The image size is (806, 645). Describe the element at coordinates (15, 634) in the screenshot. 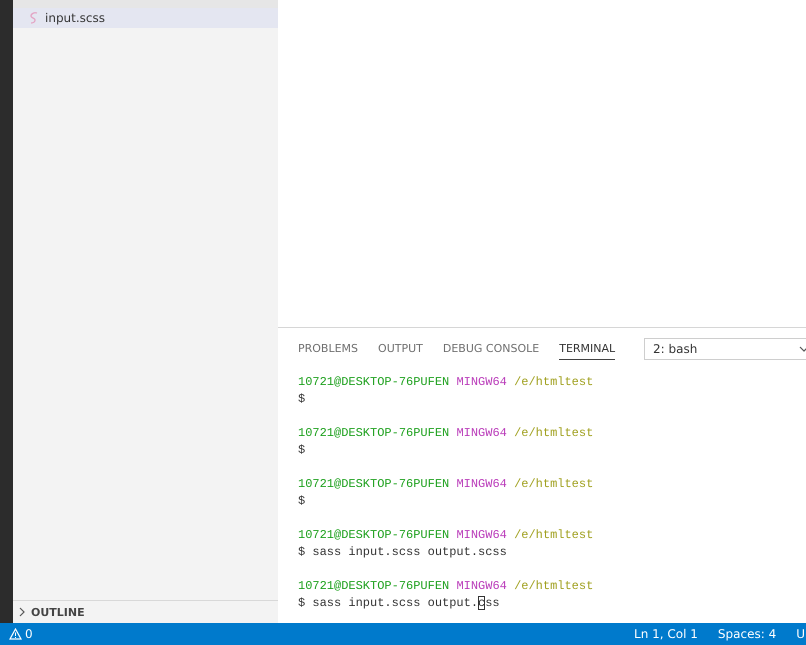

I see `warning-icon` at that location.